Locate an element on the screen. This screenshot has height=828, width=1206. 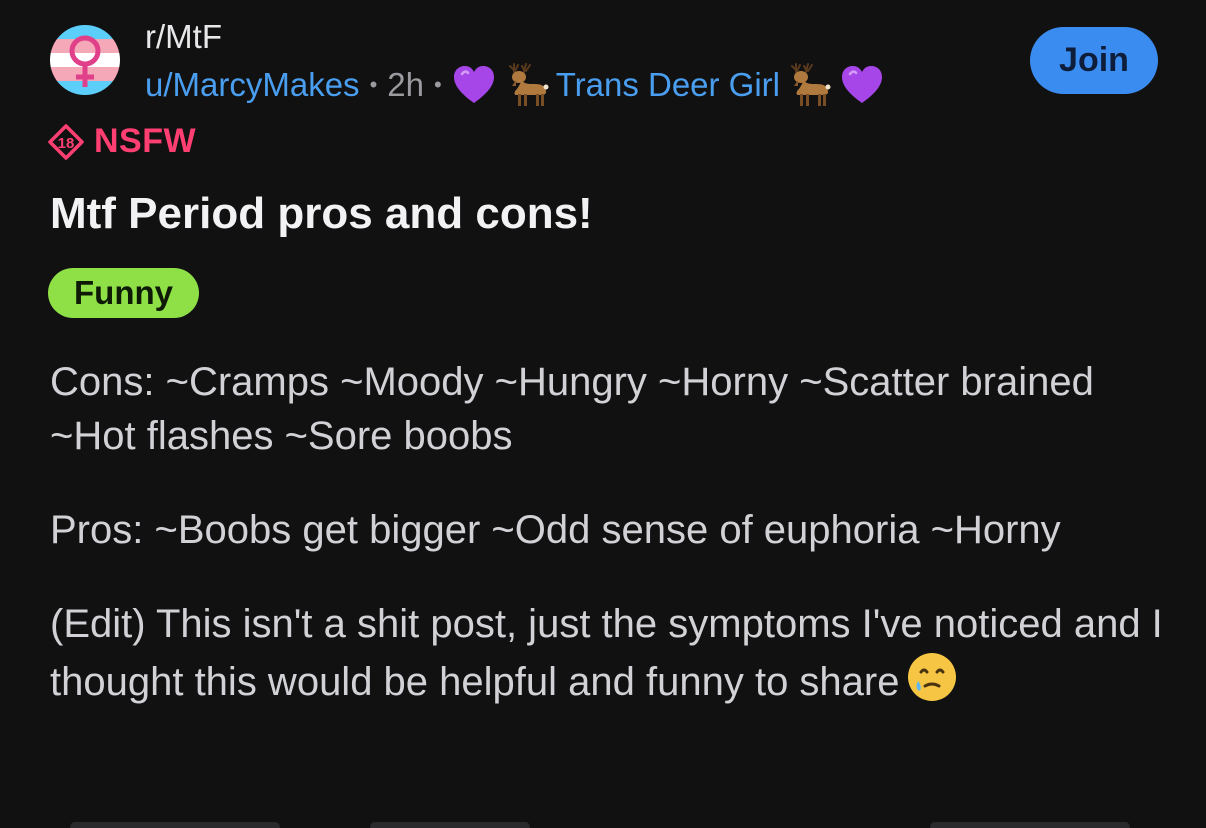
username-link: u/MarcyMakes is located at coordinates (252, 85).